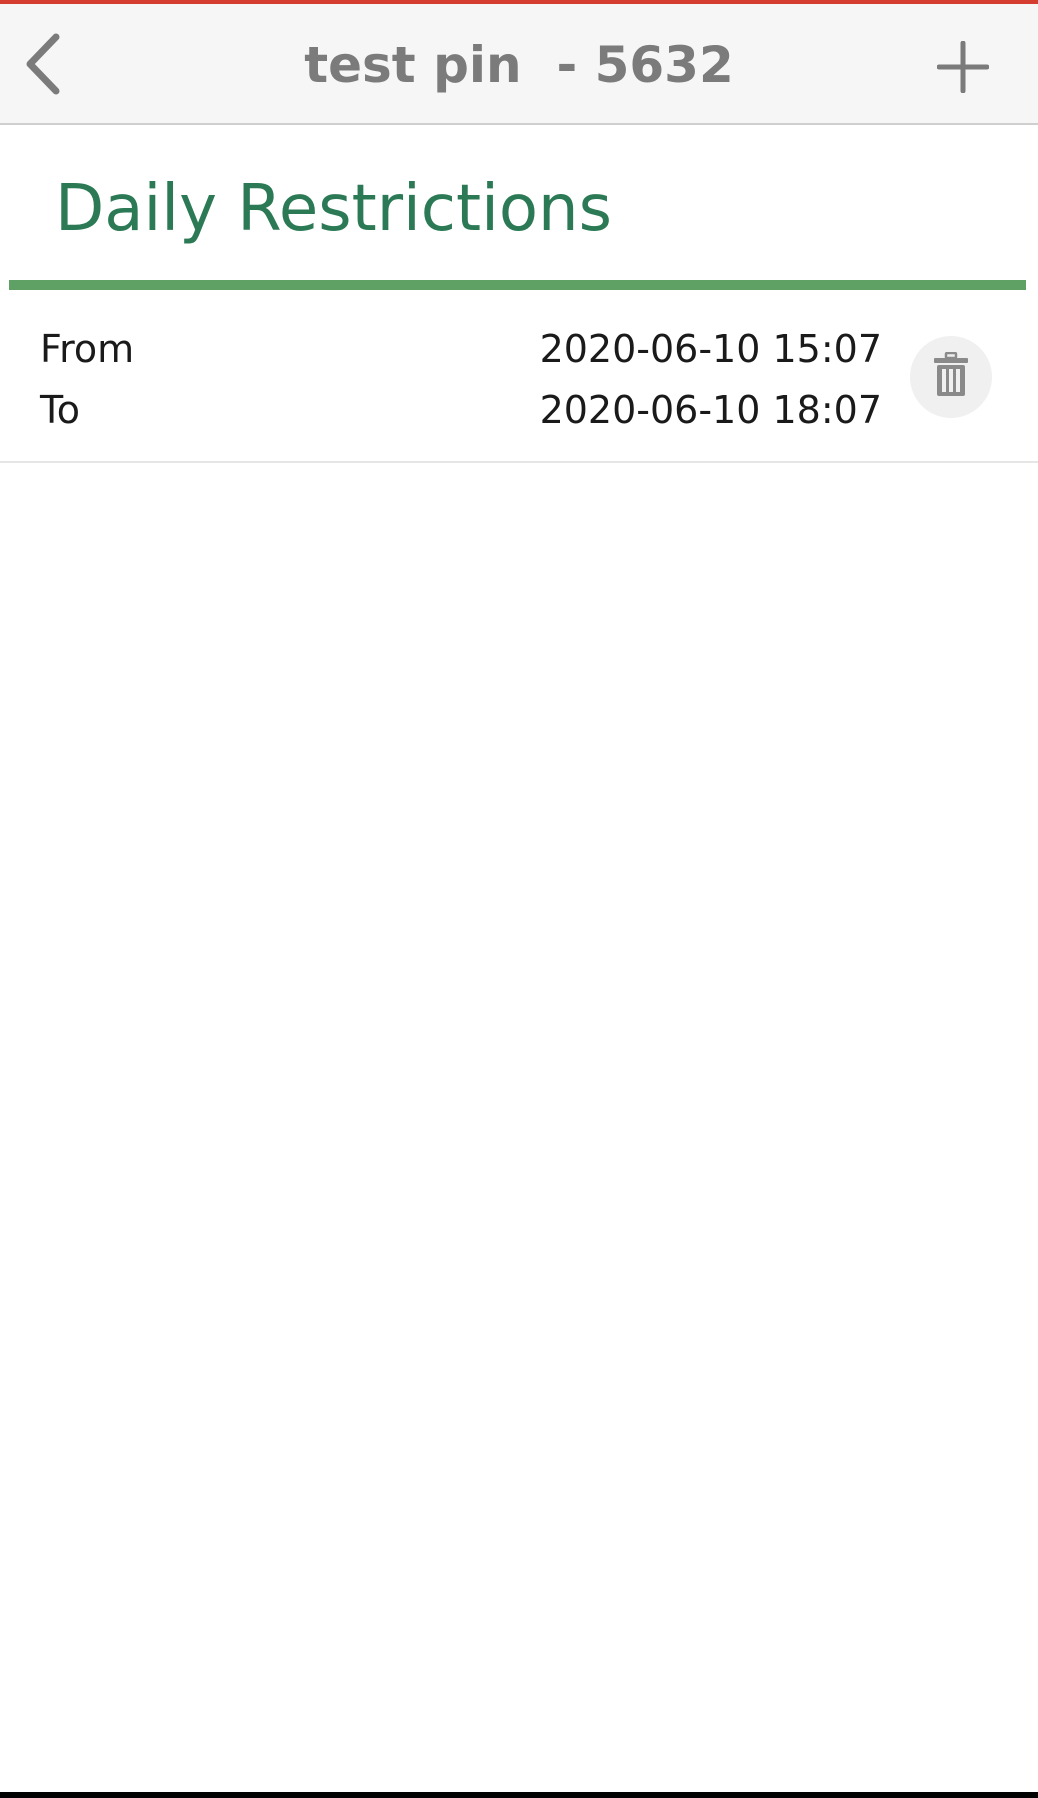 This screenshot has width=1038, height=1798. What do you see at coordinates (60, 410) in the screenshot?
I see `to-label: To` at bounding box center [60, 410].